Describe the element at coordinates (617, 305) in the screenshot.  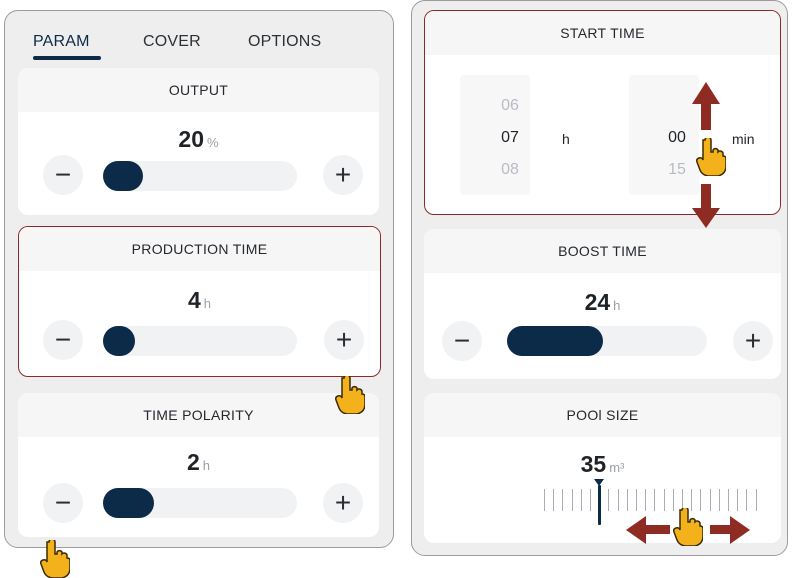
I see `boost-time-unit: h` at that location.